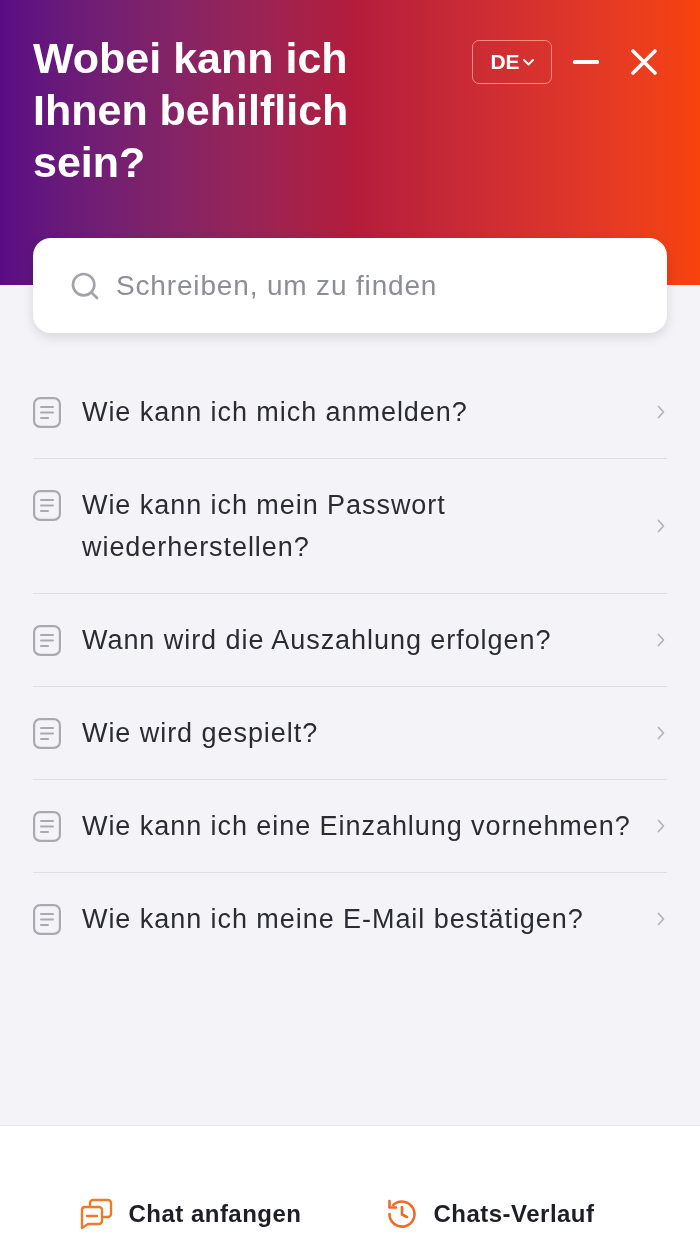  What do you see at coordinates (85, 286) in the screenshot?
I see `search-icon` at bounding box center [85, 286].